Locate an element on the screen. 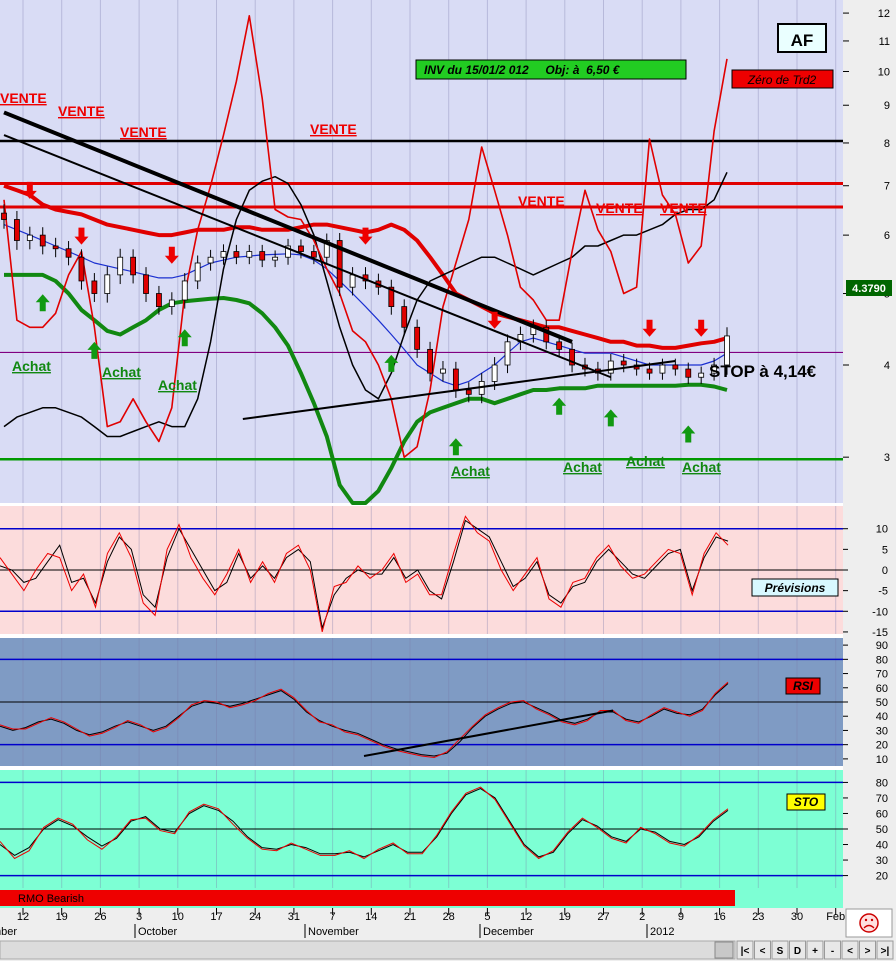 This screenshot has height=966, width=896. x-tick-label: 26 is located at coordinates (100, 917).